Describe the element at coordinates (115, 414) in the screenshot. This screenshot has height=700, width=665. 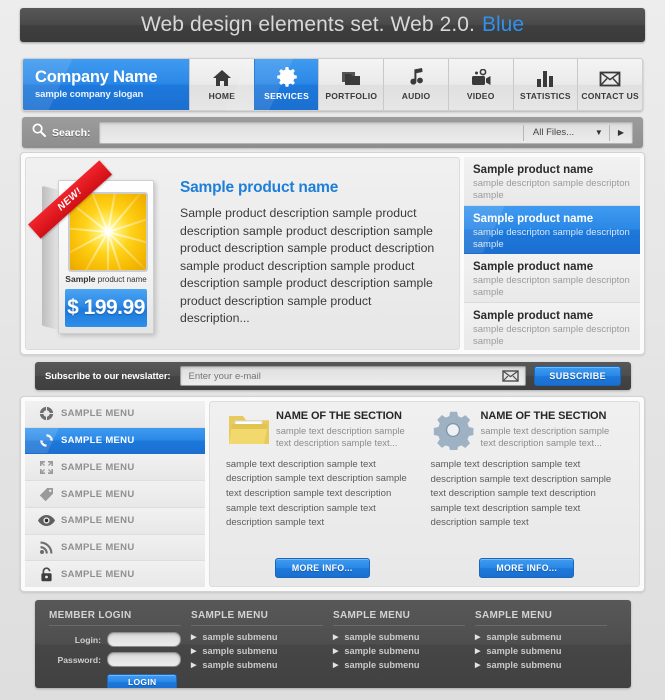
I see `sidebar-item-1: SAMPLE MENU` at that location.